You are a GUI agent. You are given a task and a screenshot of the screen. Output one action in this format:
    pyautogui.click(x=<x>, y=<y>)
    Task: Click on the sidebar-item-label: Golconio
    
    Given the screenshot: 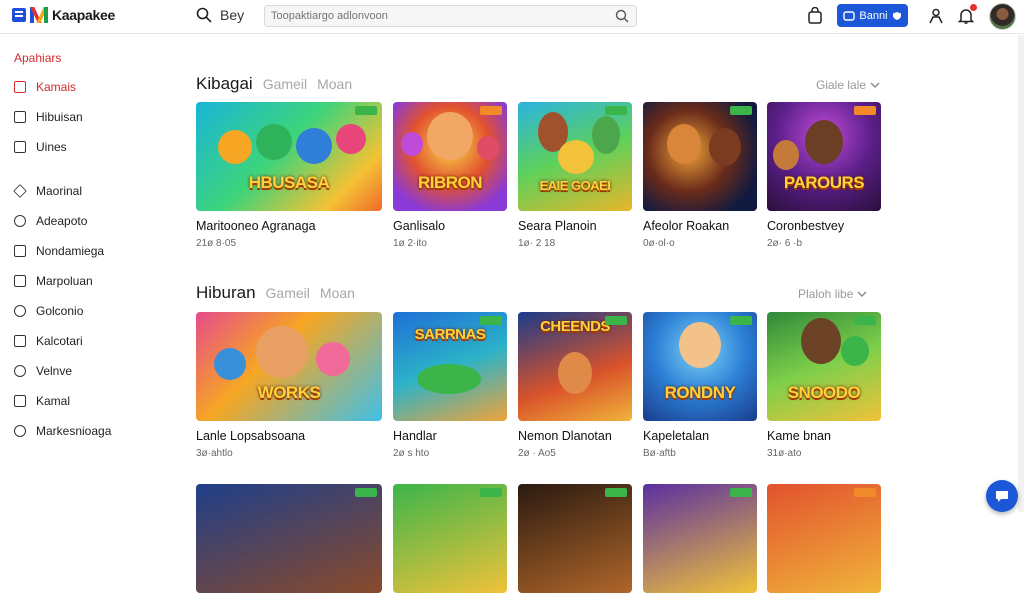 What is the action you would take?
    pyautogui.click(x=60, y=311)
    